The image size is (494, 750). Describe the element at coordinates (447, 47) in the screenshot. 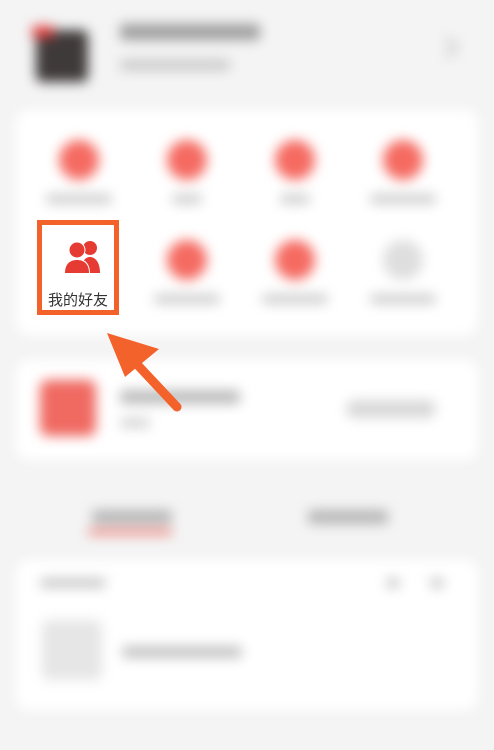

I see `chevron-right-icon` at that location.